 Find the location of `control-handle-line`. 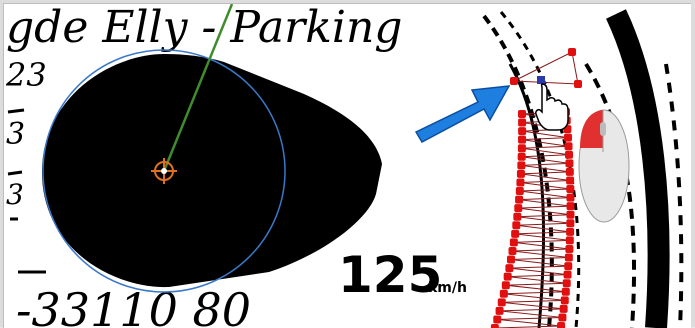

control-handle-line is located at coordinates (546, 68).